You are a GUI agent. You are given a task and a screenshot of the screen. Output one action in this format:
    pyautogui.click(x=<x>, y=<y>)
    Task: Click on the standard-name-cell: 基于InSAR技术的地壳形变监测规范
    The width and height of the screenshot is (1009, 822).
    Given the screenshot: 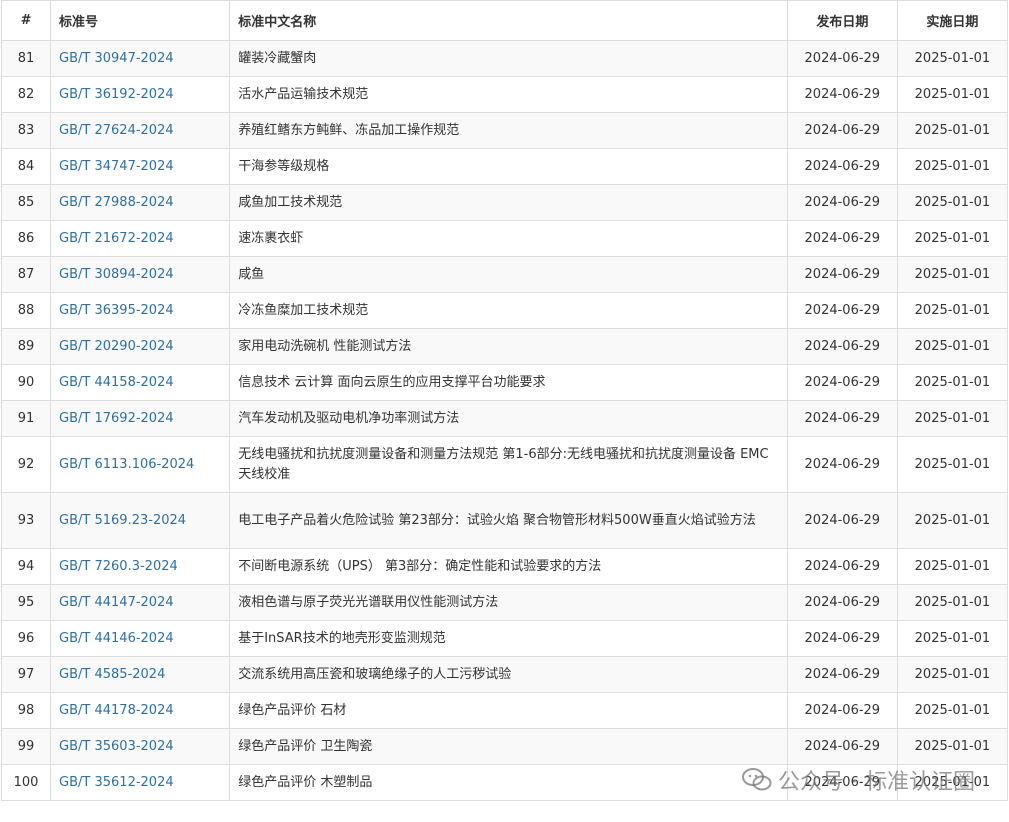 What is the action you would take?
    pyautogui.click(x=508, y=638)
    